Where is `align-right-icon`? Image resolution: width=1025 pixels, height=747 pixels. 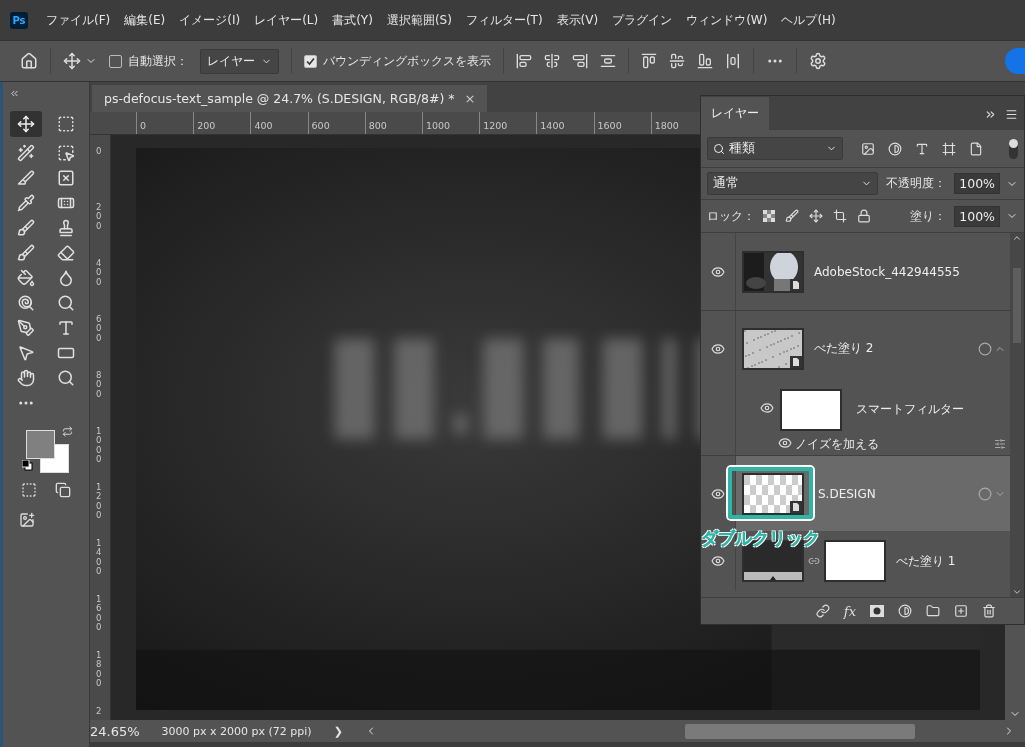
align-right-icon is located at coordinates (580, 61).